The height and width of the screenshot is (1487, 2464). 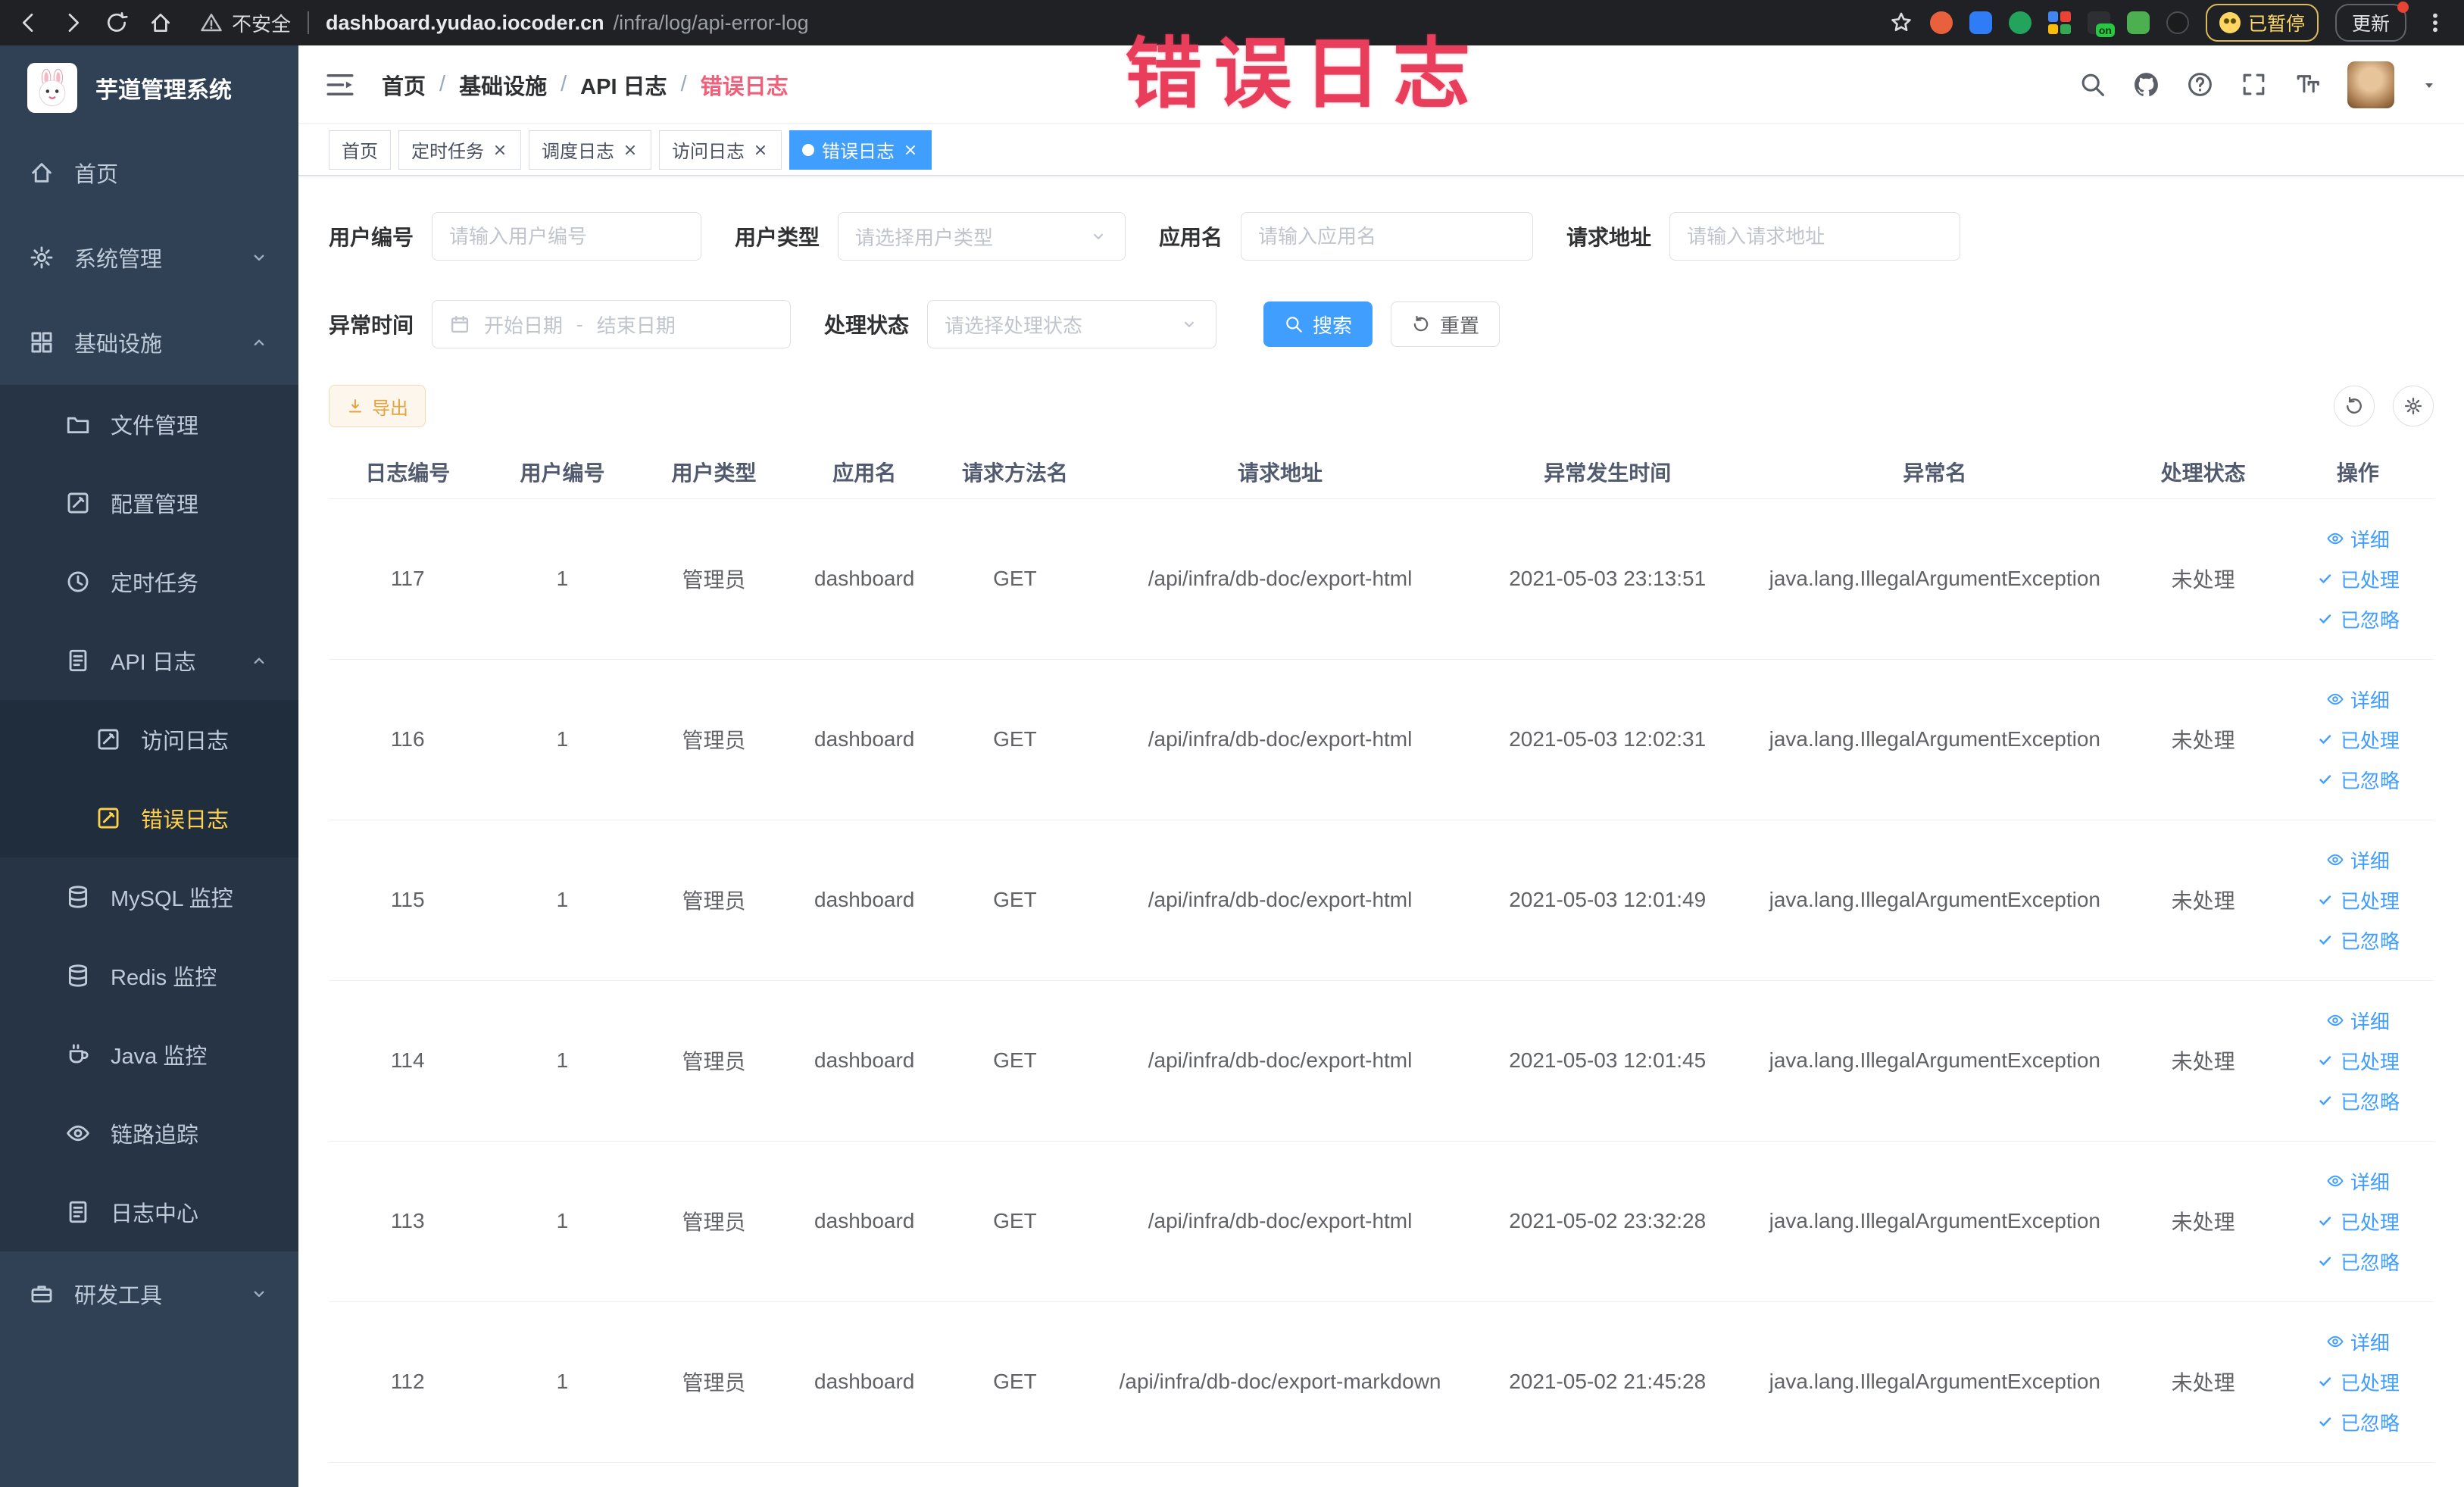 I want to click on browser-menu-kebab-icon, so click(x=2435, y=23).